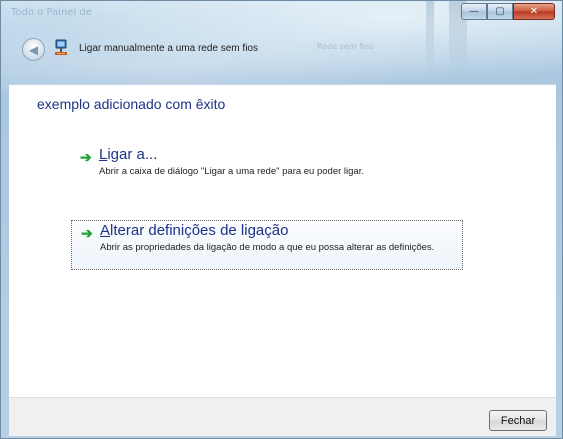 This screenshot has width=563, height=439. I want to click on maximize-icon: ▢, so click(500, 11).